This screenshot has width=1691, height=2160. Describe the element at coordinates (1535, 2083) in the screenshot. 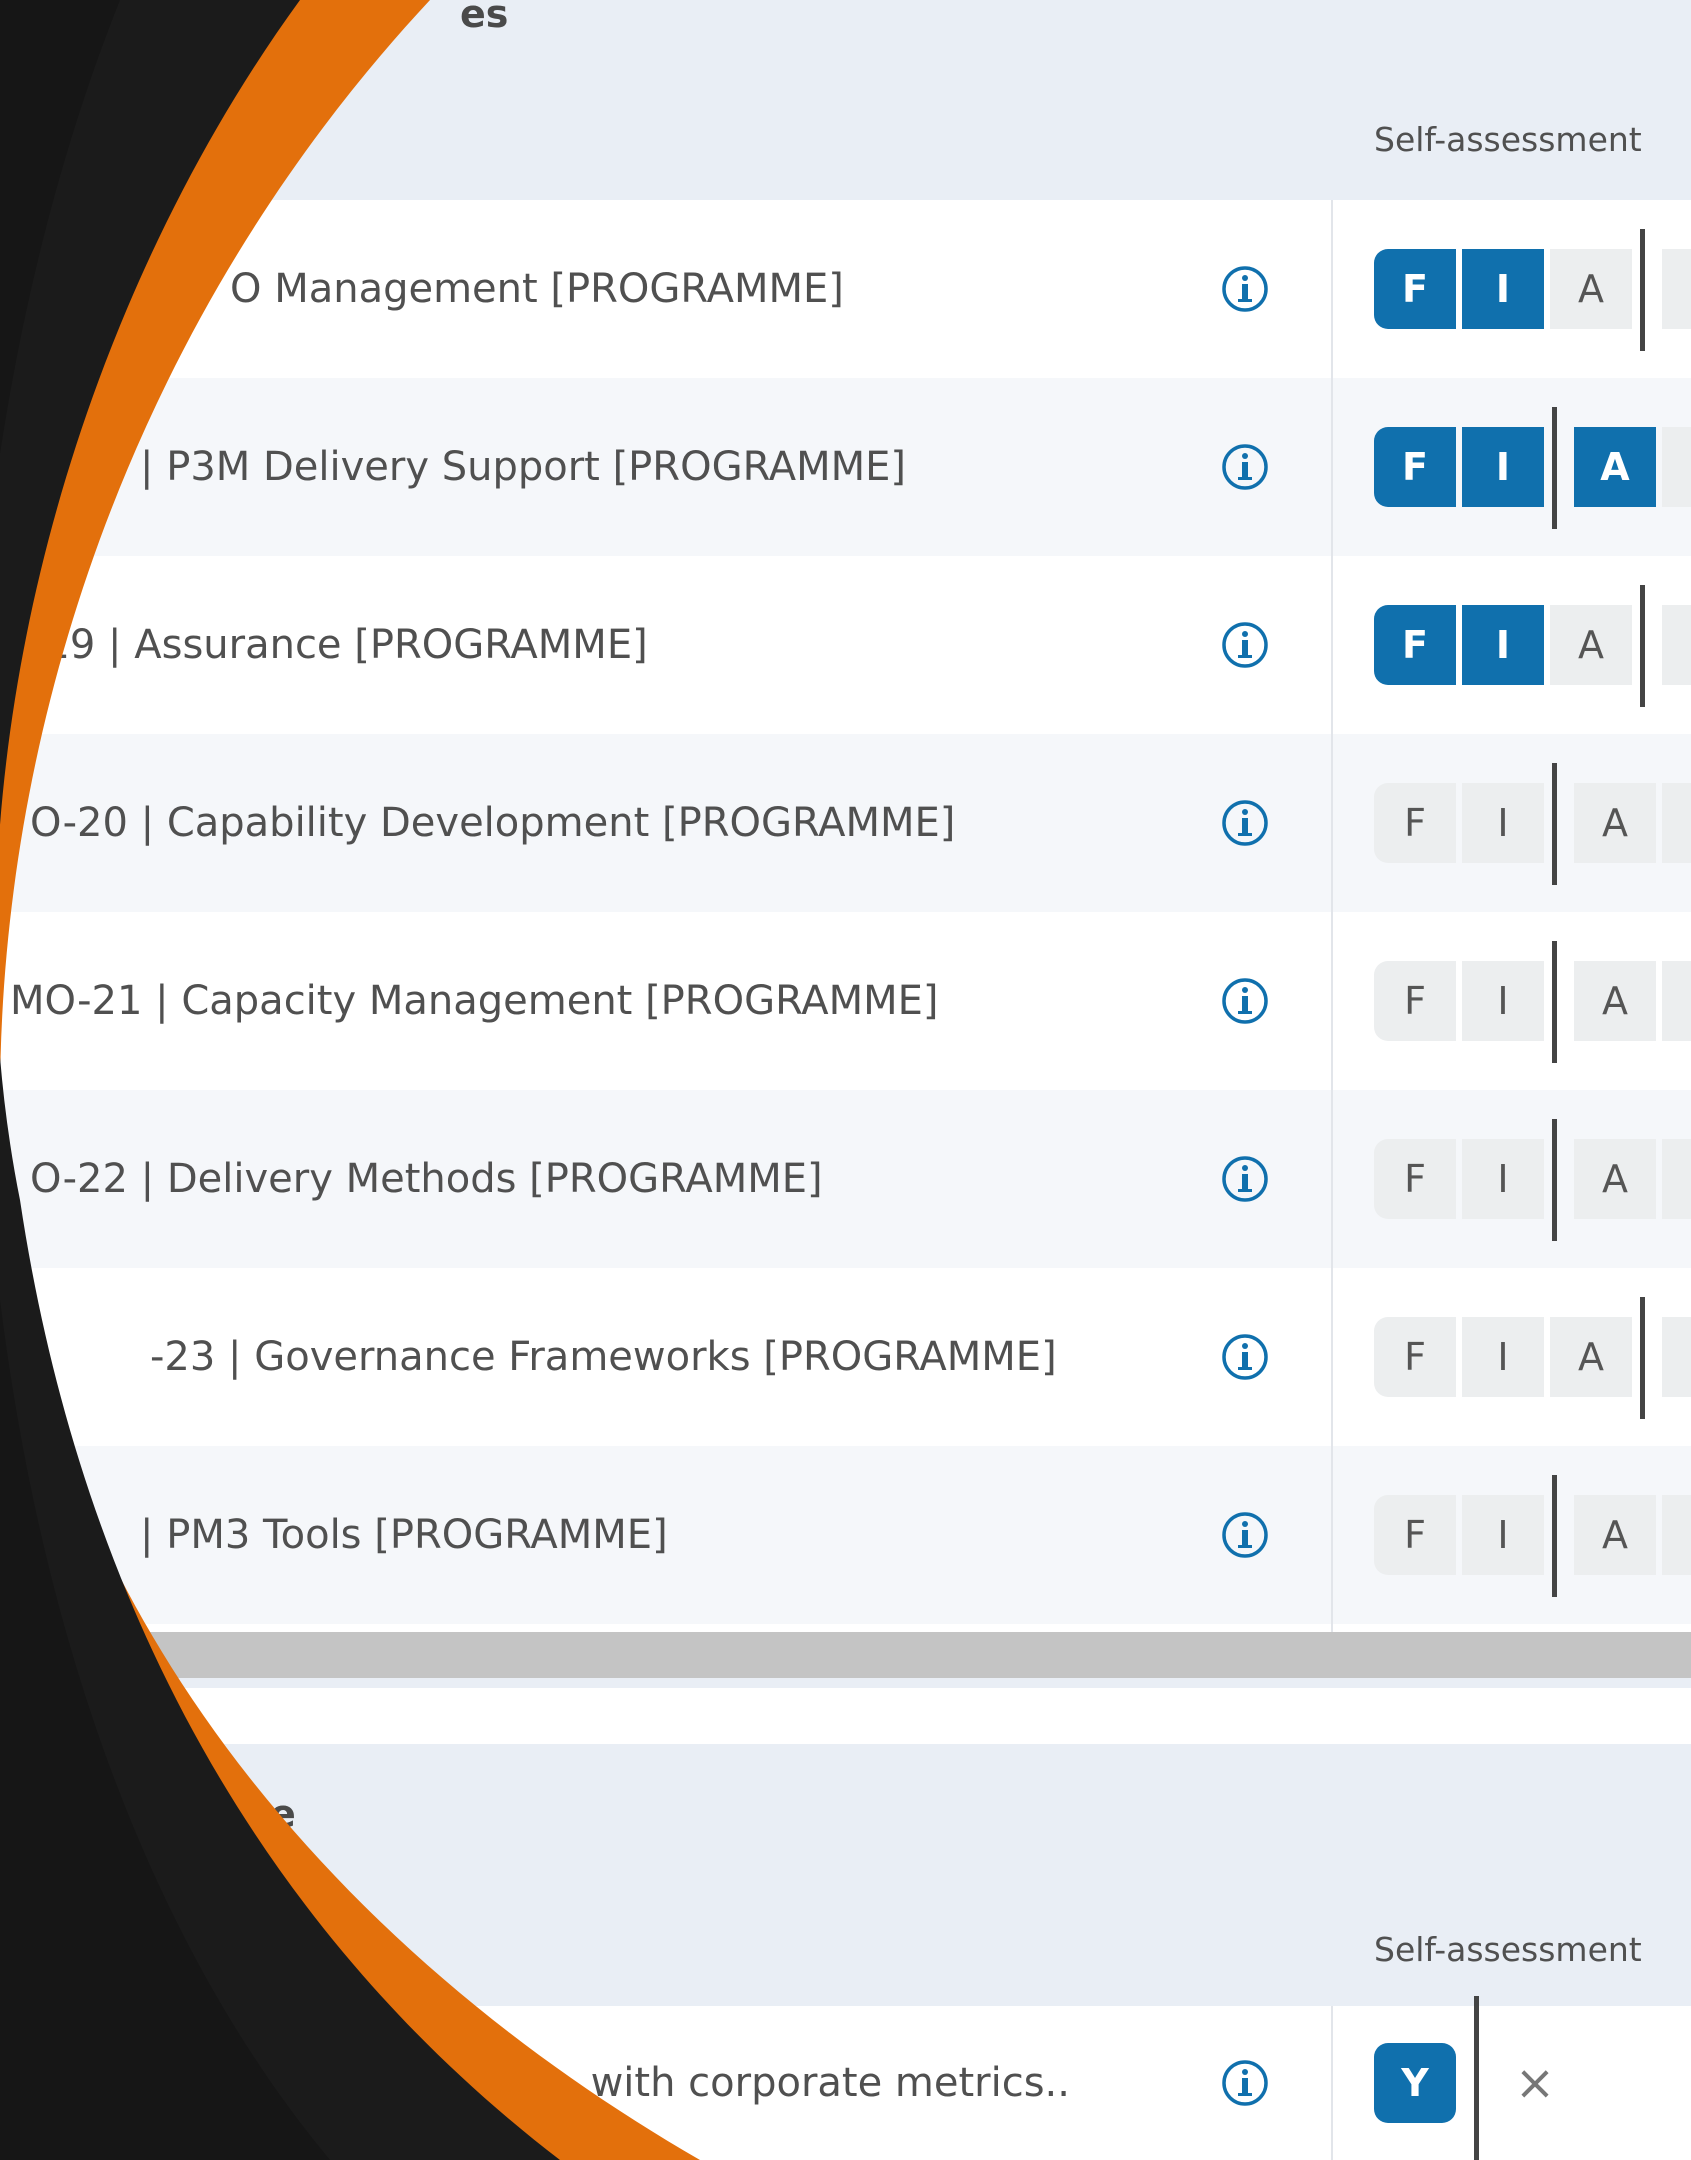

I see `close-icon: ×` at that location.